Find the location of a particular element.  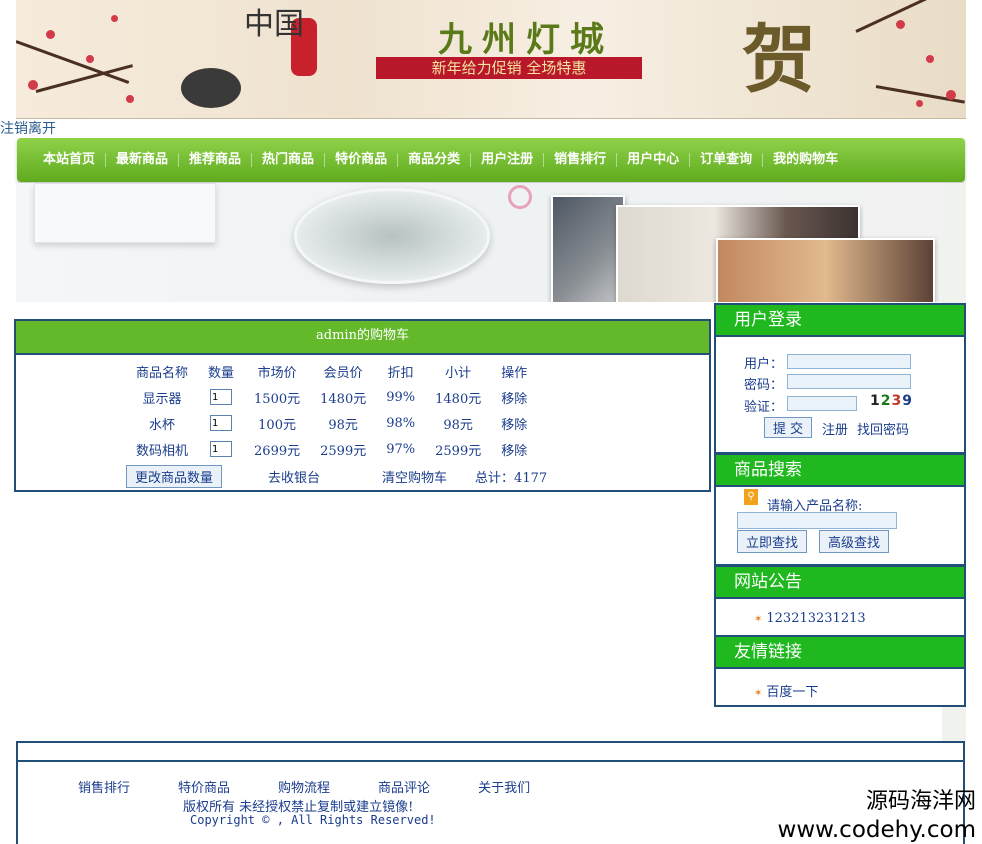

column-header: 市场价 is located at coordinates (277, 373).